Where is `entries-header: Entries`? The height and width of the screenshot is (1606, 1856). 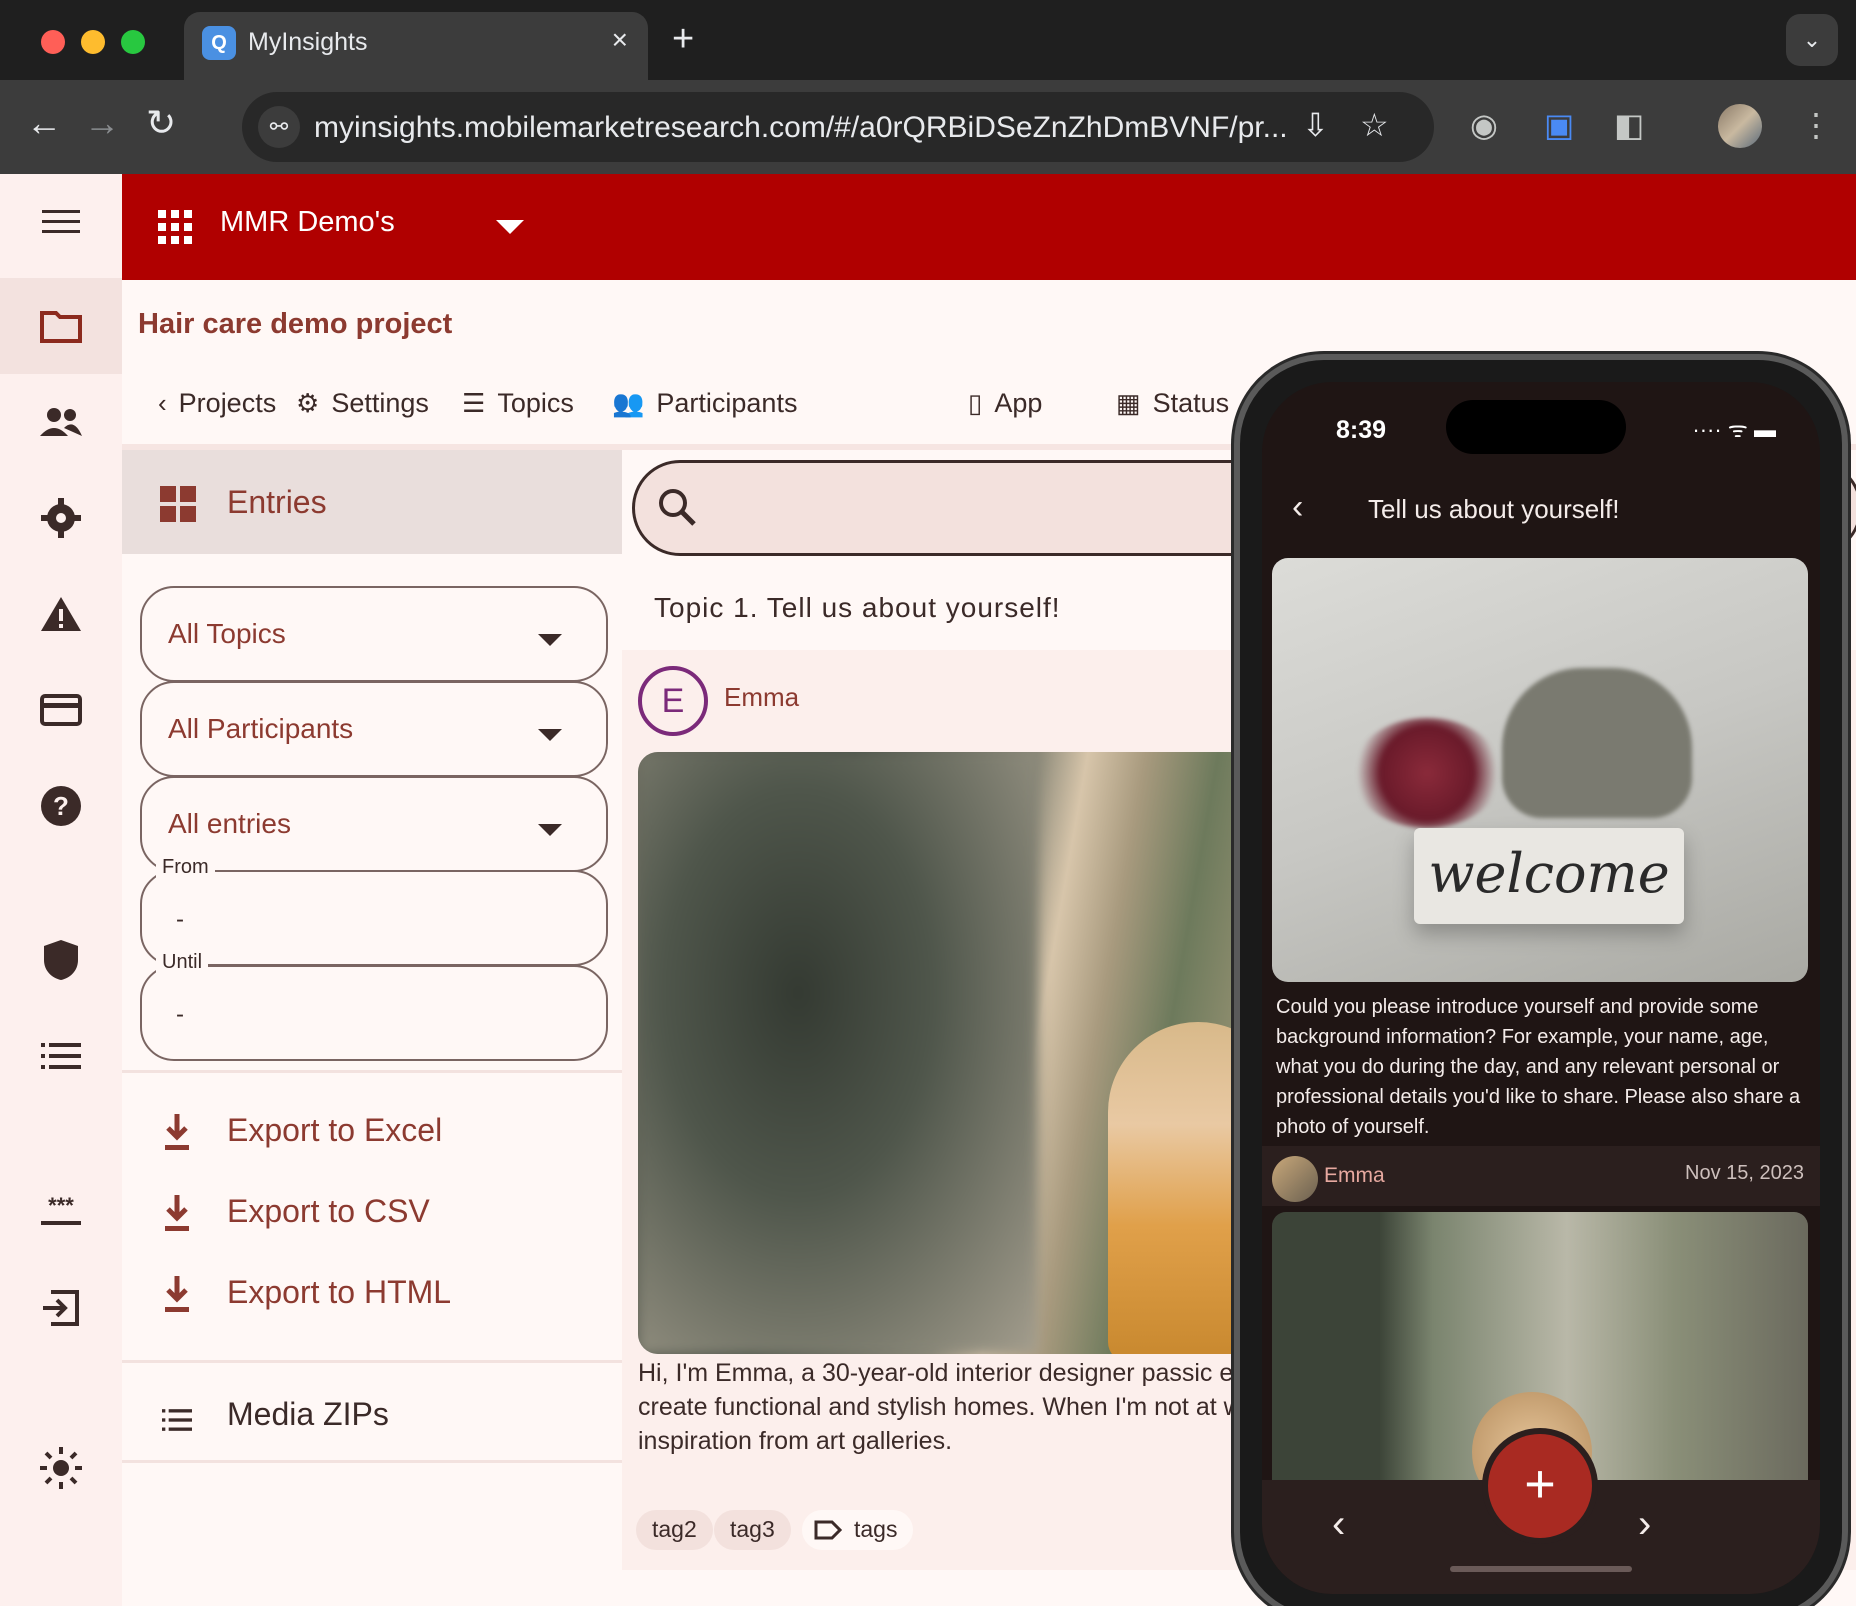 entries-header: Entries is located at coordinates (372, 502).